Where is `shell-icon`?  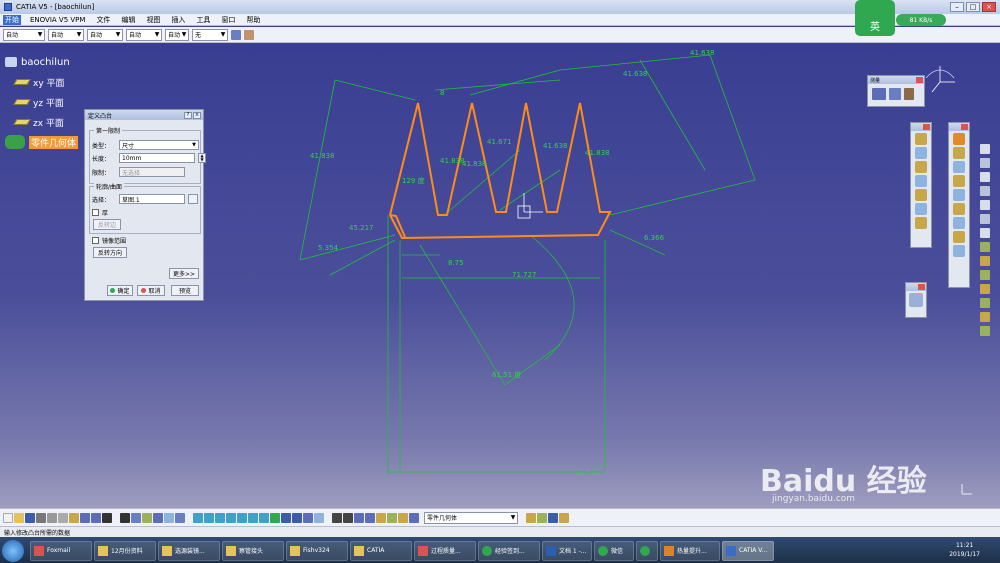 shell-icon is located at coordinates (959, 195).